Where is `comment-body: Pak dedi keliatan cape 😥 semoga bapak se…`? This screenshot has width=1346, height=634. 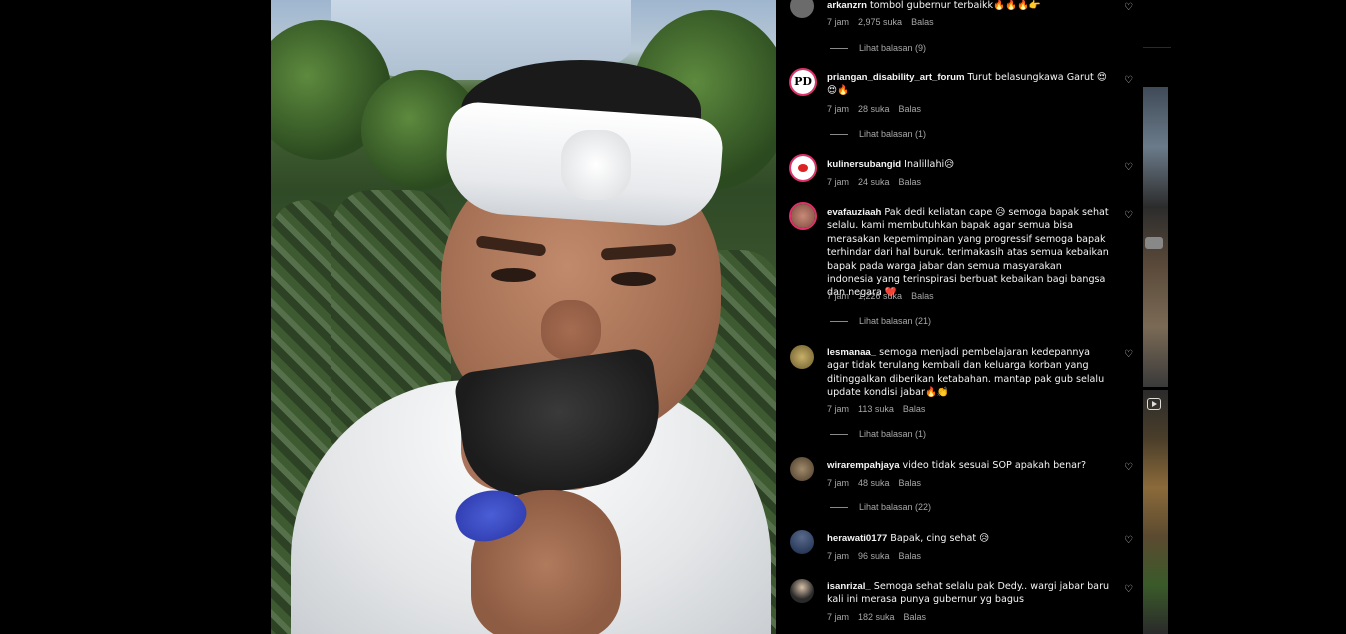 comment-body: Pak dedi keliatan cape 😥 semoga bapak se… is located at coordinates (968, 253).